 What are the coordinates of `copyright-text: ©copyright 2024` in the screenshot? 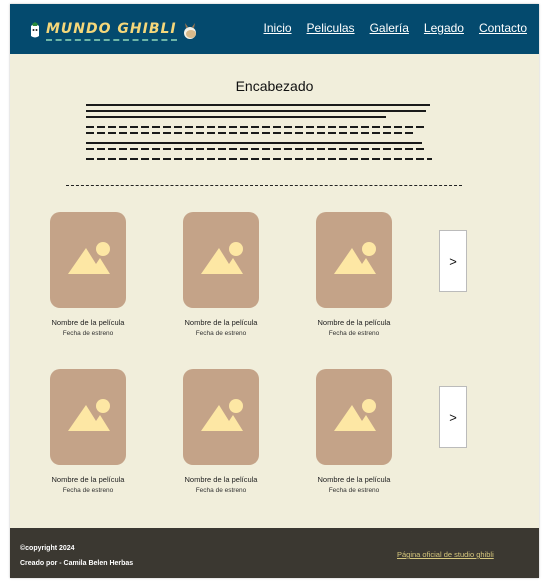 It's located at (47, 548).